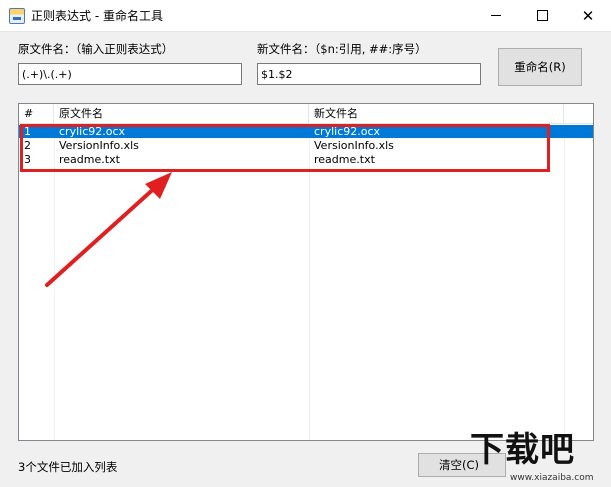  I want to click on watermark-title: 下载吧, so click(522, 450).